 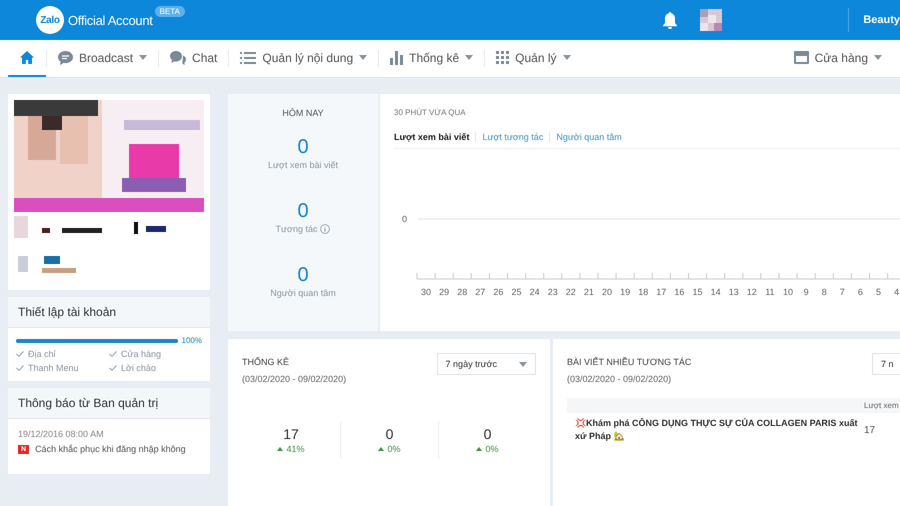 What do you see at coordinates (589, 292) in the screenshot?
I see `axis-label: 21` at bounding box center [589, 292].